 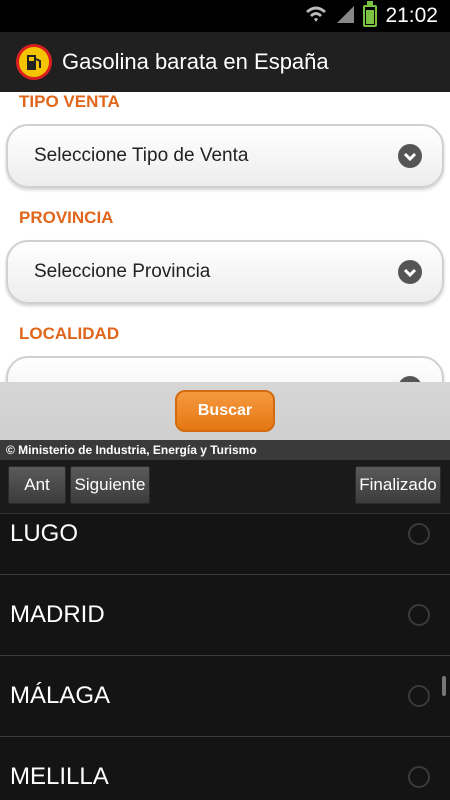 I want to click on buscar-button: Buscar, so click(x=225, y=411).